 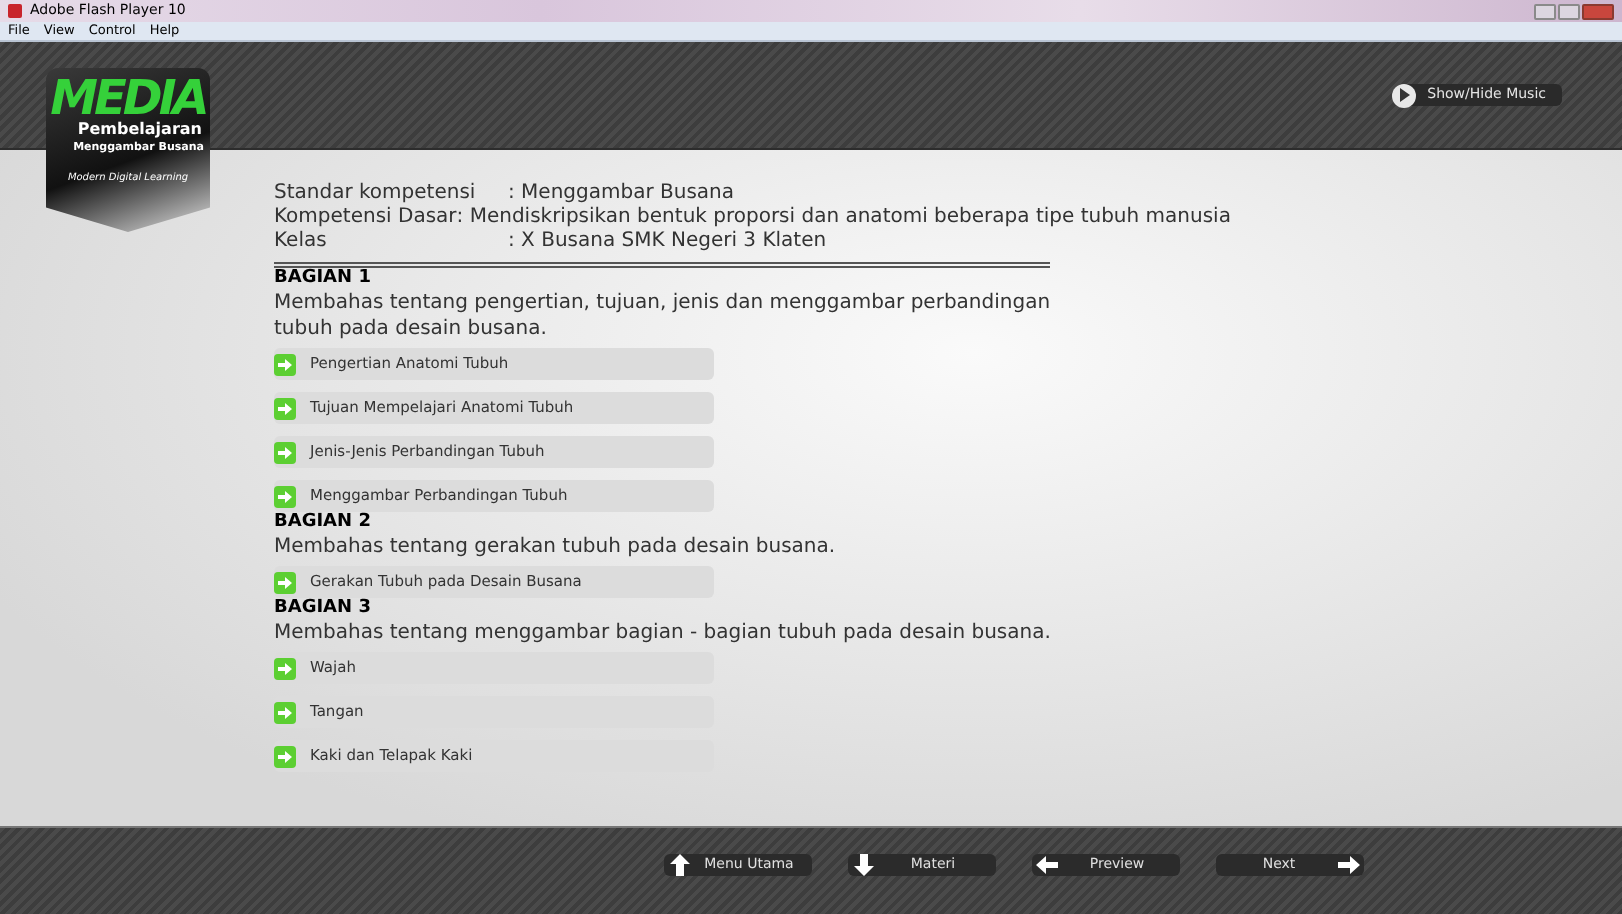 I want to click on logo-title: MEDIA, so click(x=128, y=98).